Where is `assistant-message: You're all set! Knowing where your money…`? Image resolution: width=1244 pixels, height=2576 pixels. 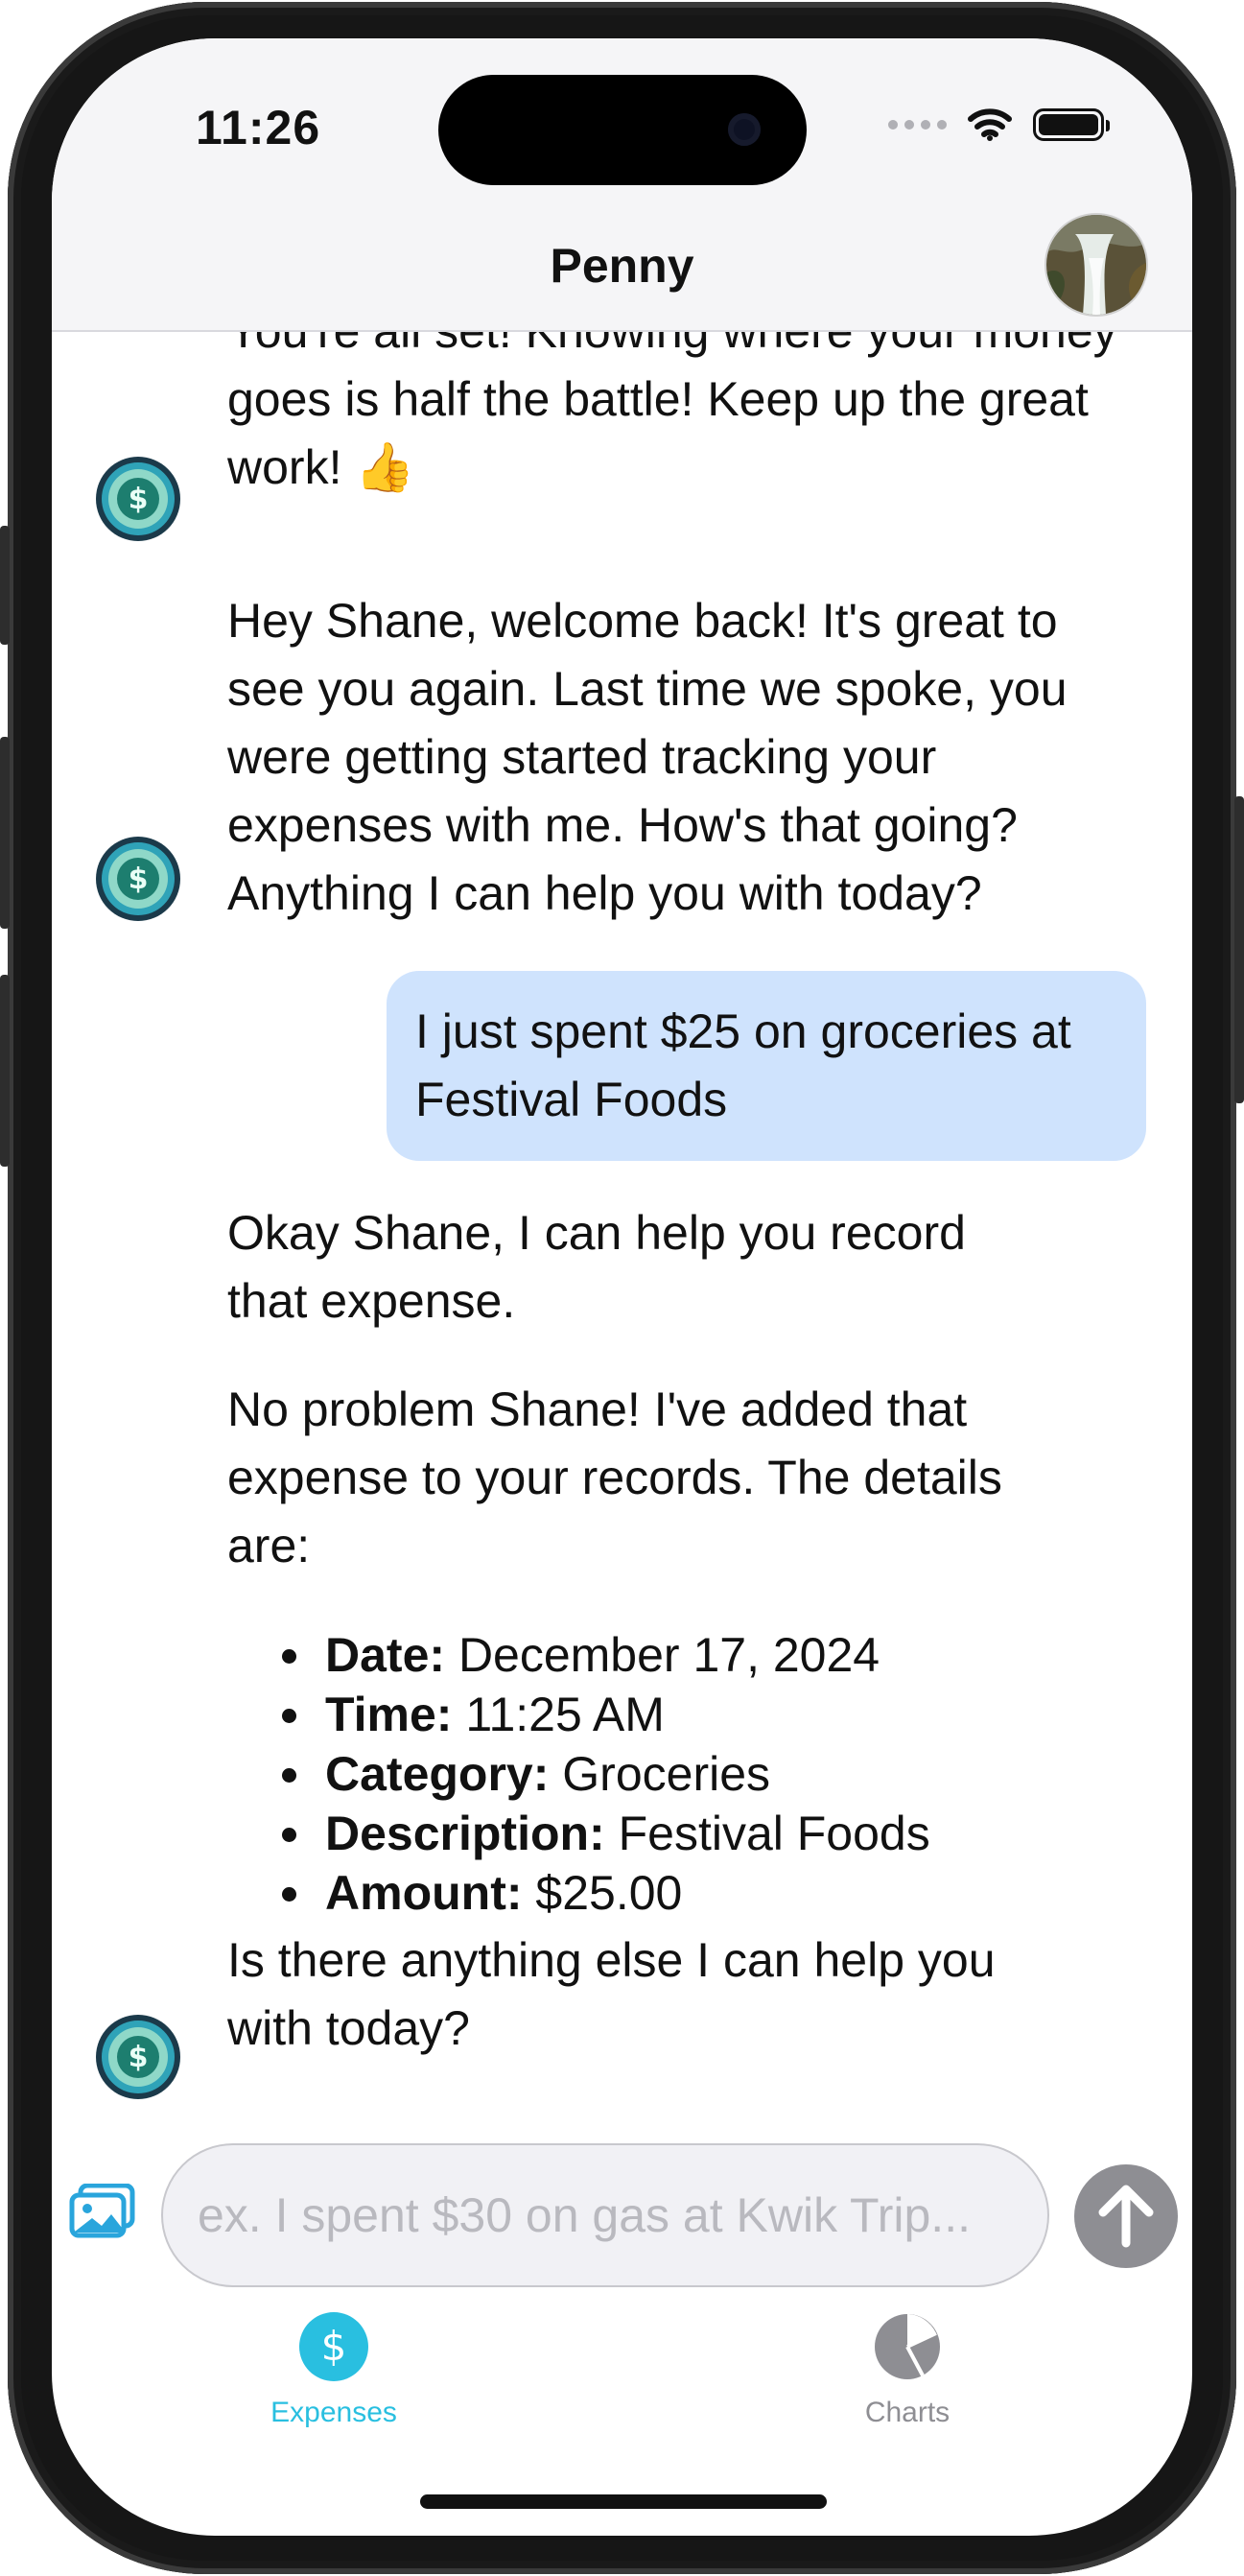 assistant-message: You're all set! Knowing where your money… is located at coordinates (672, 413).